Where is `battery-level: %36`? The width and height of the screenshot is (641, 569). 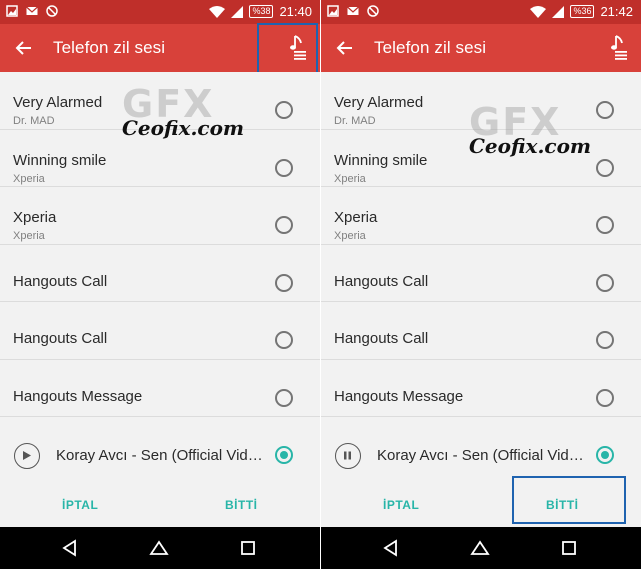 battery-level: %36 is located at coordinates (582, 11).